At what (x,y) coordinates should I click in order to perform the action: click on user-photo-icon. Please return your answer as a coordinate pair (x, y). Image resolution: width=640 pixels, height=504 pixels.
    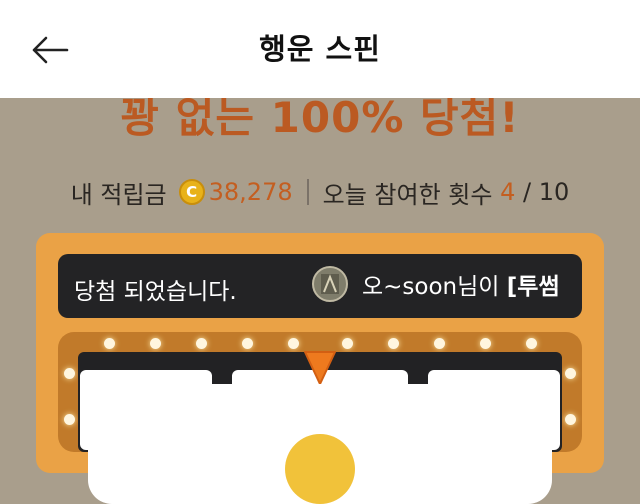
    Looking at the image, I should click on (330, 284).